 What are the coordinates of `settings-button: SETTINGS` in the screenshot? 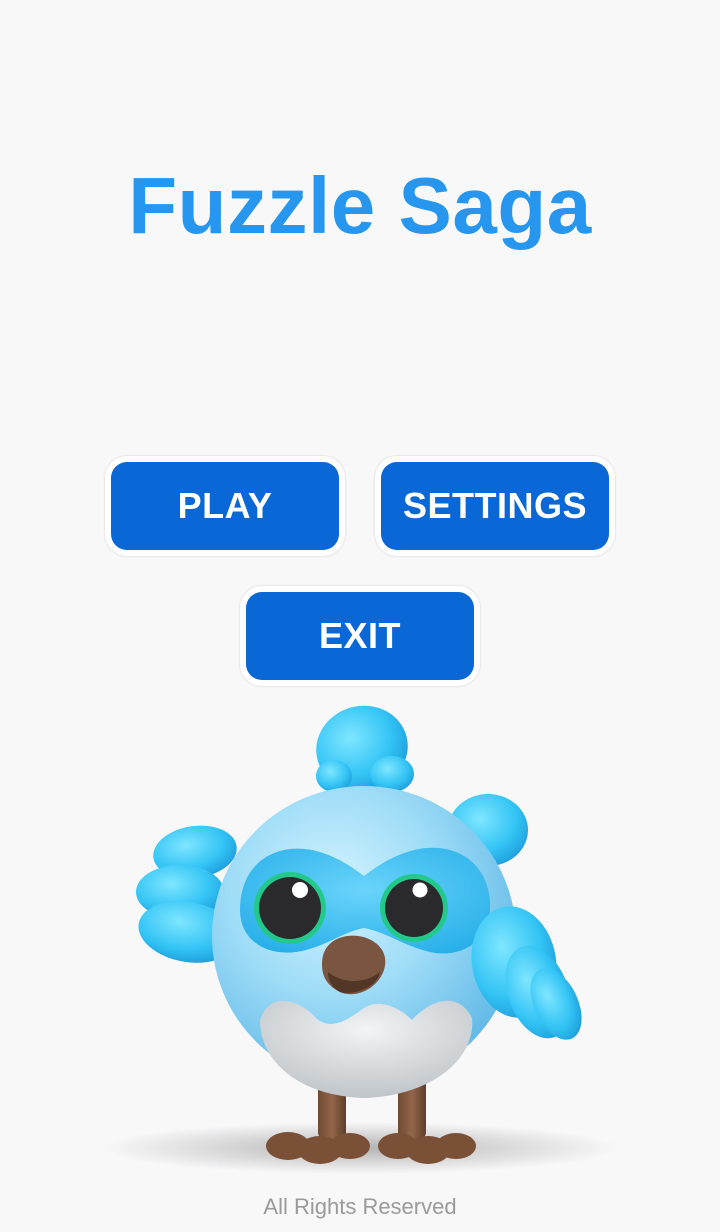 It's located at (495, 506).